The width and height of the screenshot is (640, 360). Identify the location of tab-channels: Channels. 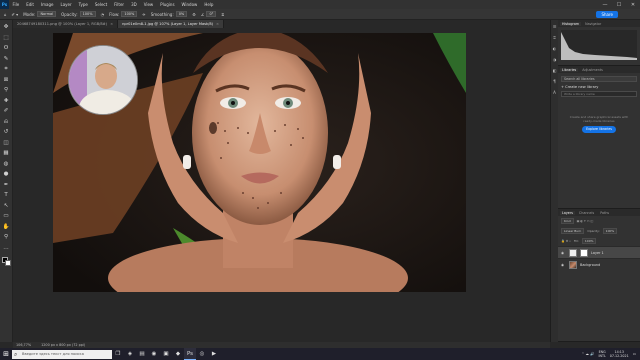
(586, 213).